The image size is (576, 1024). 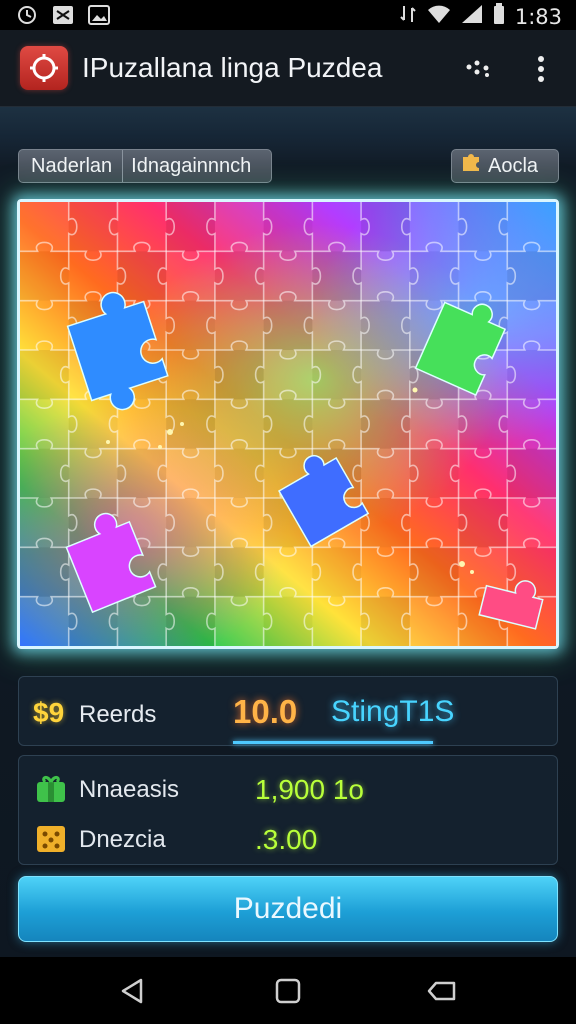 I want to click on puzzle-app-icon, so click(x=44, y=68).